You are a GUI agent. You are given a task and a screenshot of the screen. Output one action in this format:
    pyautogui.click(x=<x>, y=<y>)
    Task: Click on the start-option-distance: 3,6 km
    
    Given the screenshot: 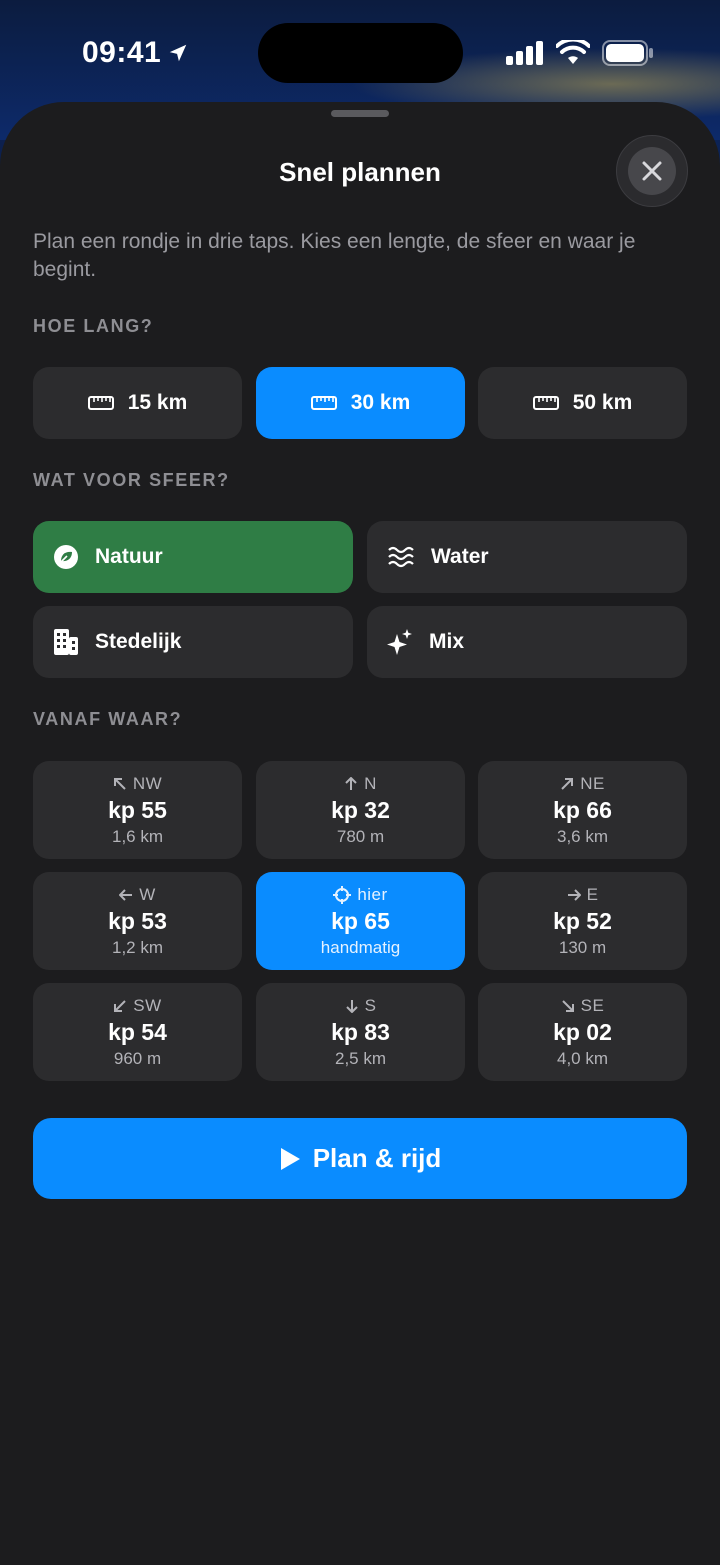 What is the action you would take?
    pyautogui.click(x=582, y=836)
    